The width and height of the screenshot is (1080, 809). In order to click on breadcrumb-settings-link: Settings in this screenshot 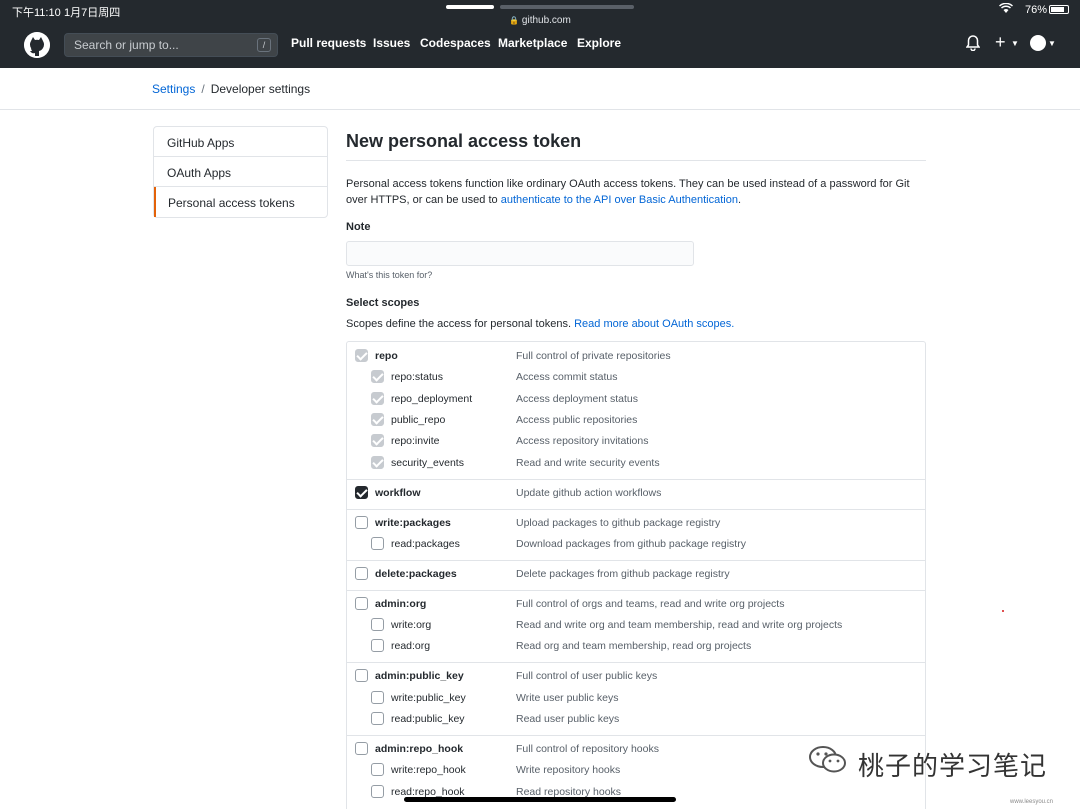, I will do `click(173, 89)`.